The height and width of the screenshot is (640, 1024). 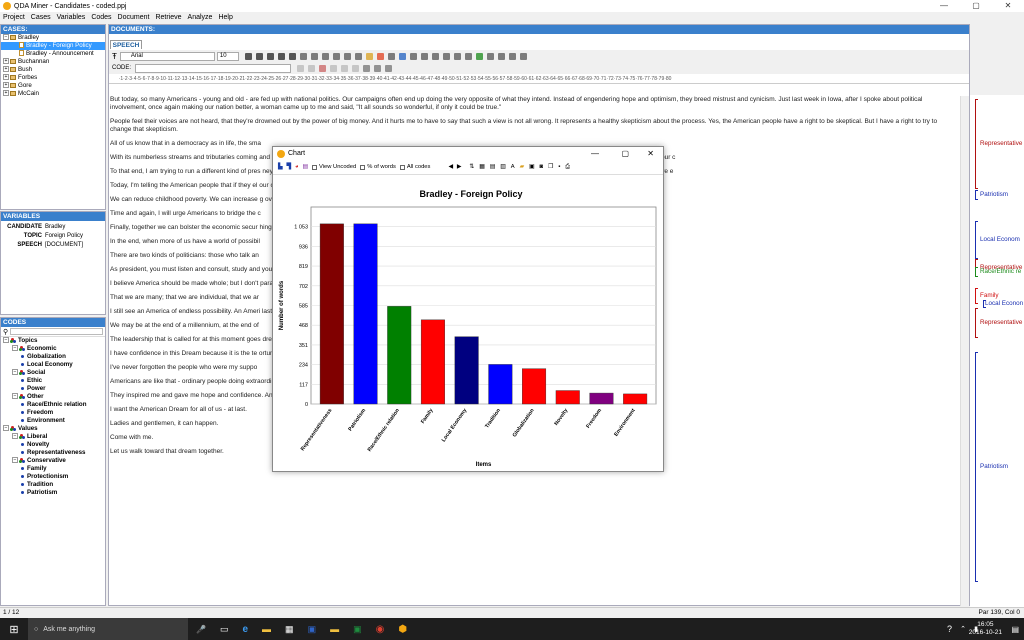 I want to click on code-item: Patriotism, so click(x=53, y=493).